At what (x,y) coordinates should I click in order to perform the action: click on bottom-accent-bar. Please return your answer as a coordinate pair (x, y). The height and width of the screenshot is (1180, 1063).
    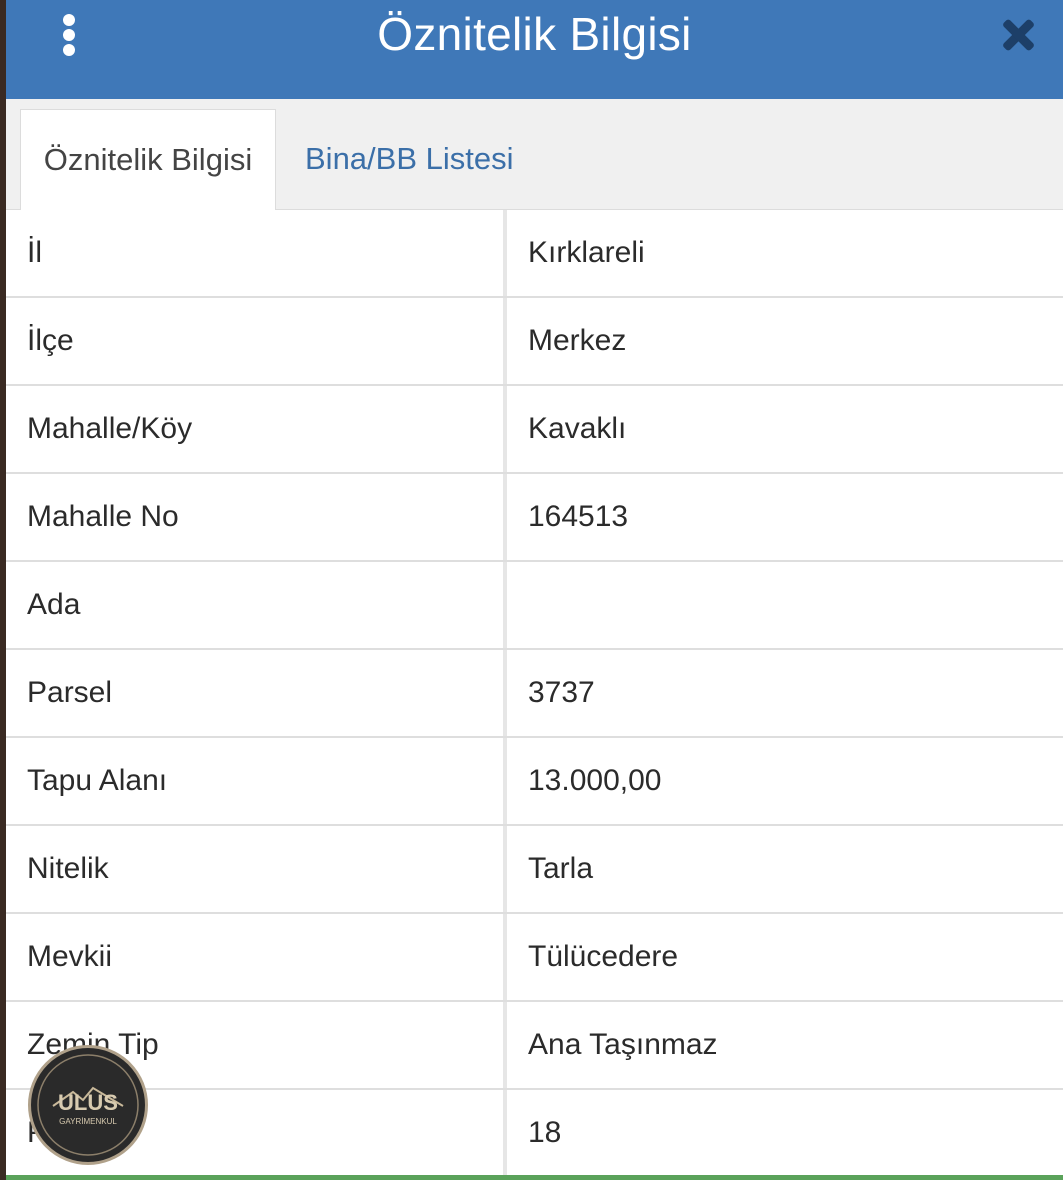
    Looking at the image, I should click on (534, 1177).